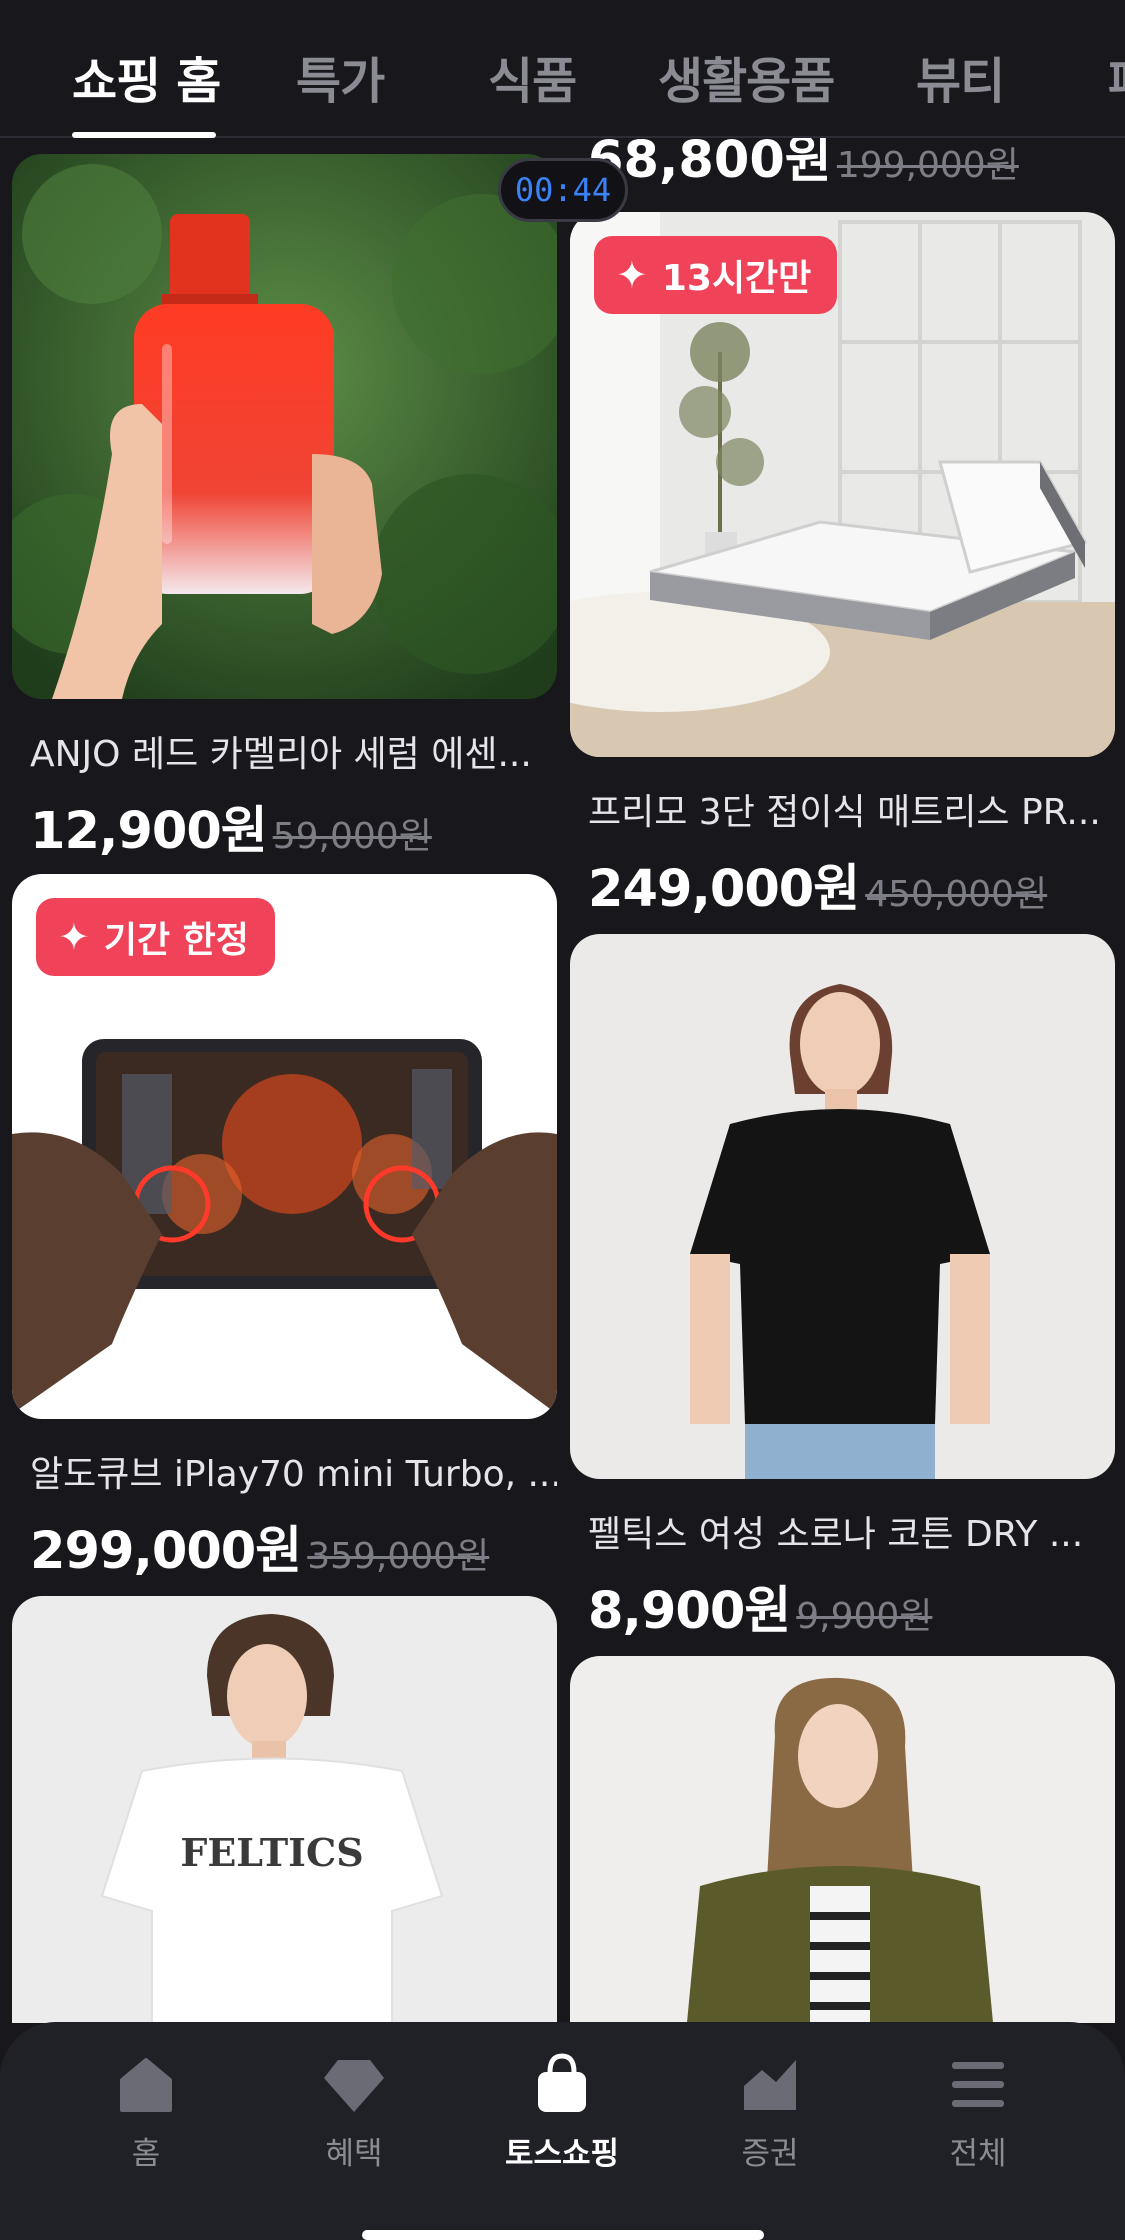 The height and width of the screenshot is (2240, 1125). Describe the element at coordinates (724, 889) in the screenshot. I see `product-price: 249,000원` at that location.